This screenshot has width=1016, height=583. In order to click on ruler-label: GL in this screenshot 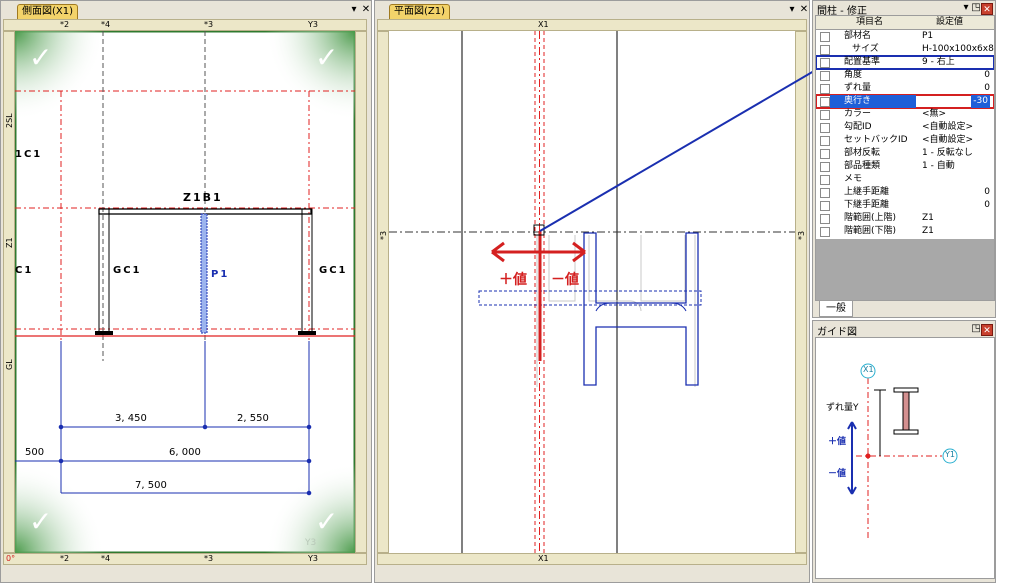, I will do `click(9, 364)`.